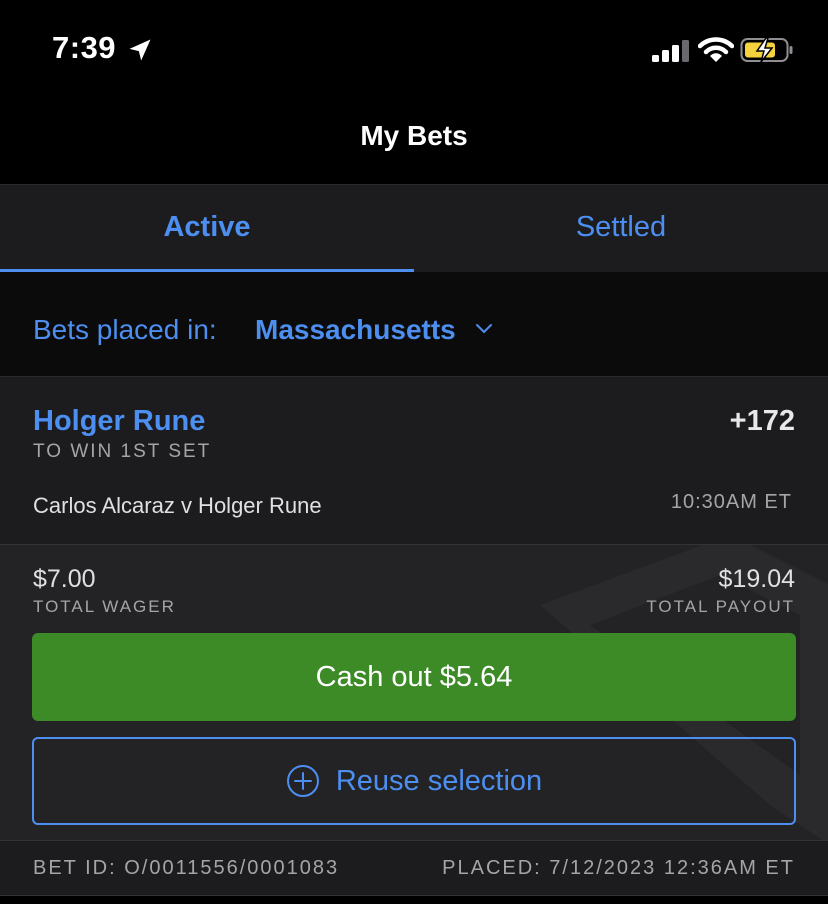 The height and width of the screenshot is (904, 828). What do you see at coordinates (414, 135) in the screenshot?
I see `page-title: My Bets` at bounding box center [414, 135].